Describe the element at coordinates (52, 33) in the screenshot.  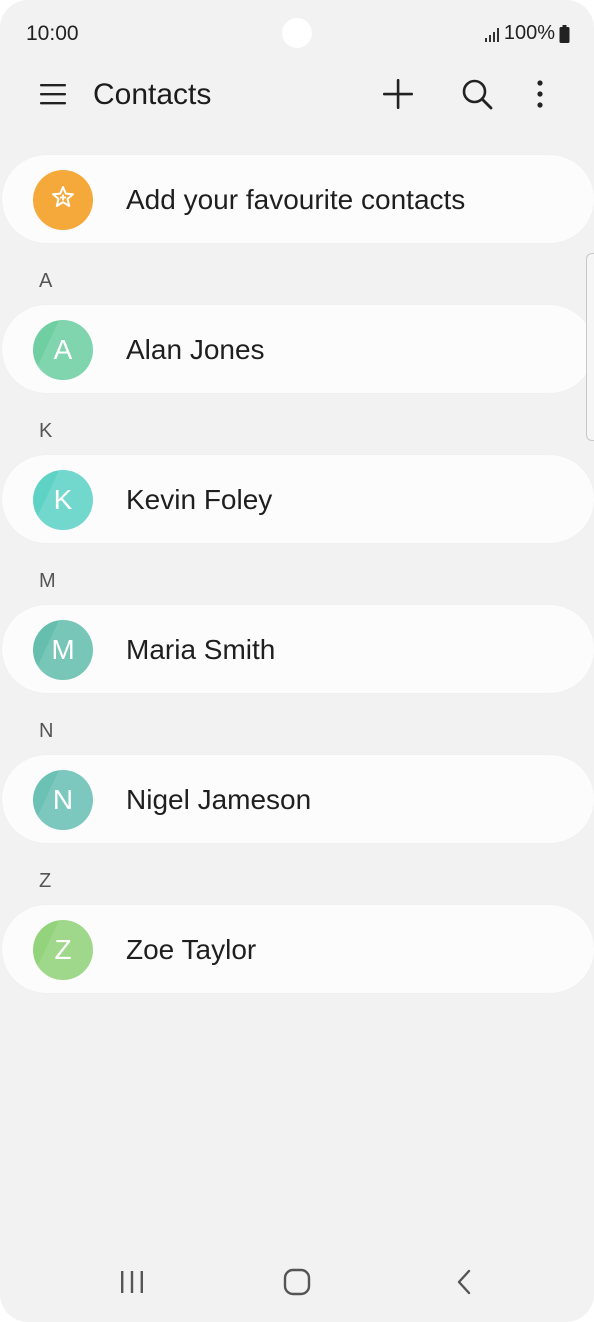
I see `status-time: 10:00` at that location.